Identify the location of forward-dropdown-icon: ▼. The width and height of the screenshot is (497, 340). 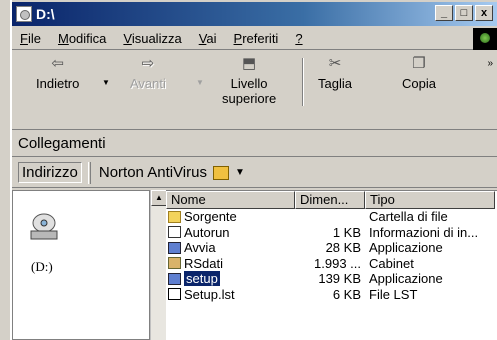
(200, 82).